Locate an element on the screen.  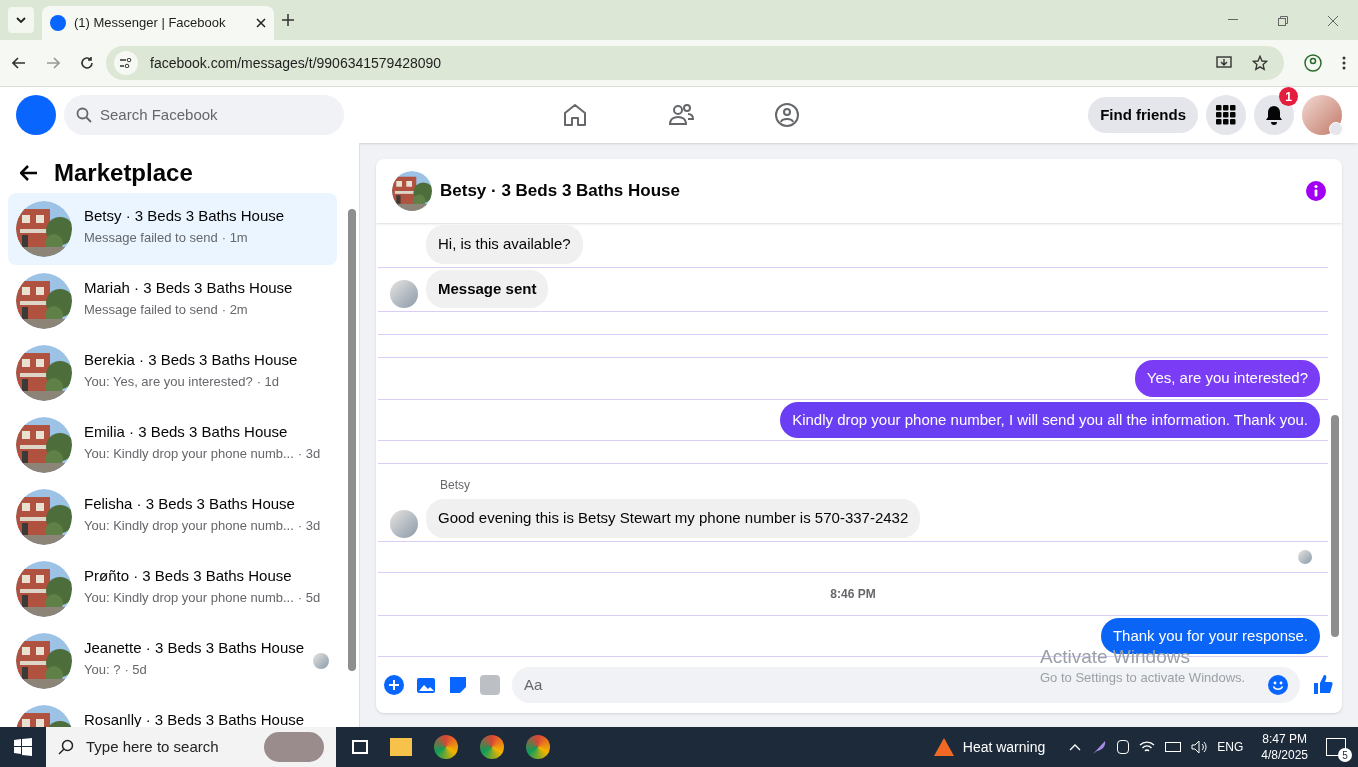
browser-tab: (1) Messenger | Facebook is located at coordinates (158, 23).